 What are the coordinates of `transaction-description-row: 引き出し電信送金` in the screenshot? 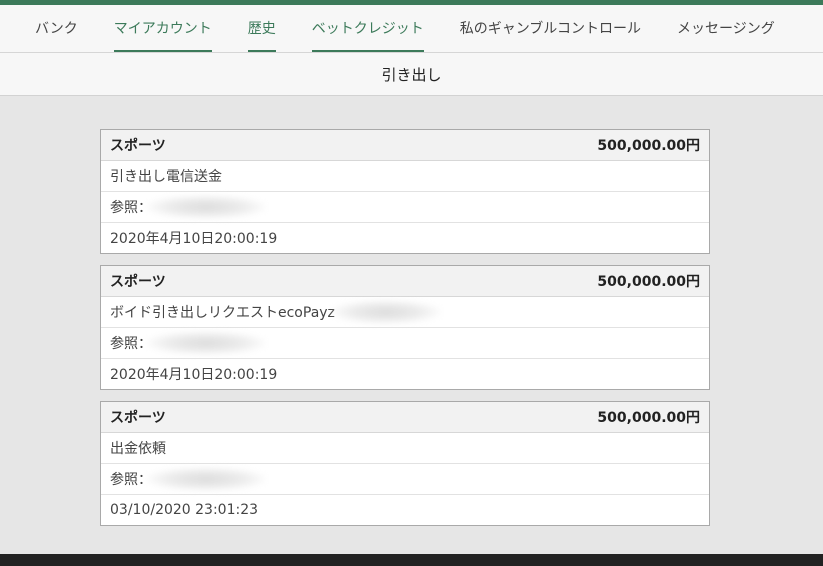 It's located at (405, 176).